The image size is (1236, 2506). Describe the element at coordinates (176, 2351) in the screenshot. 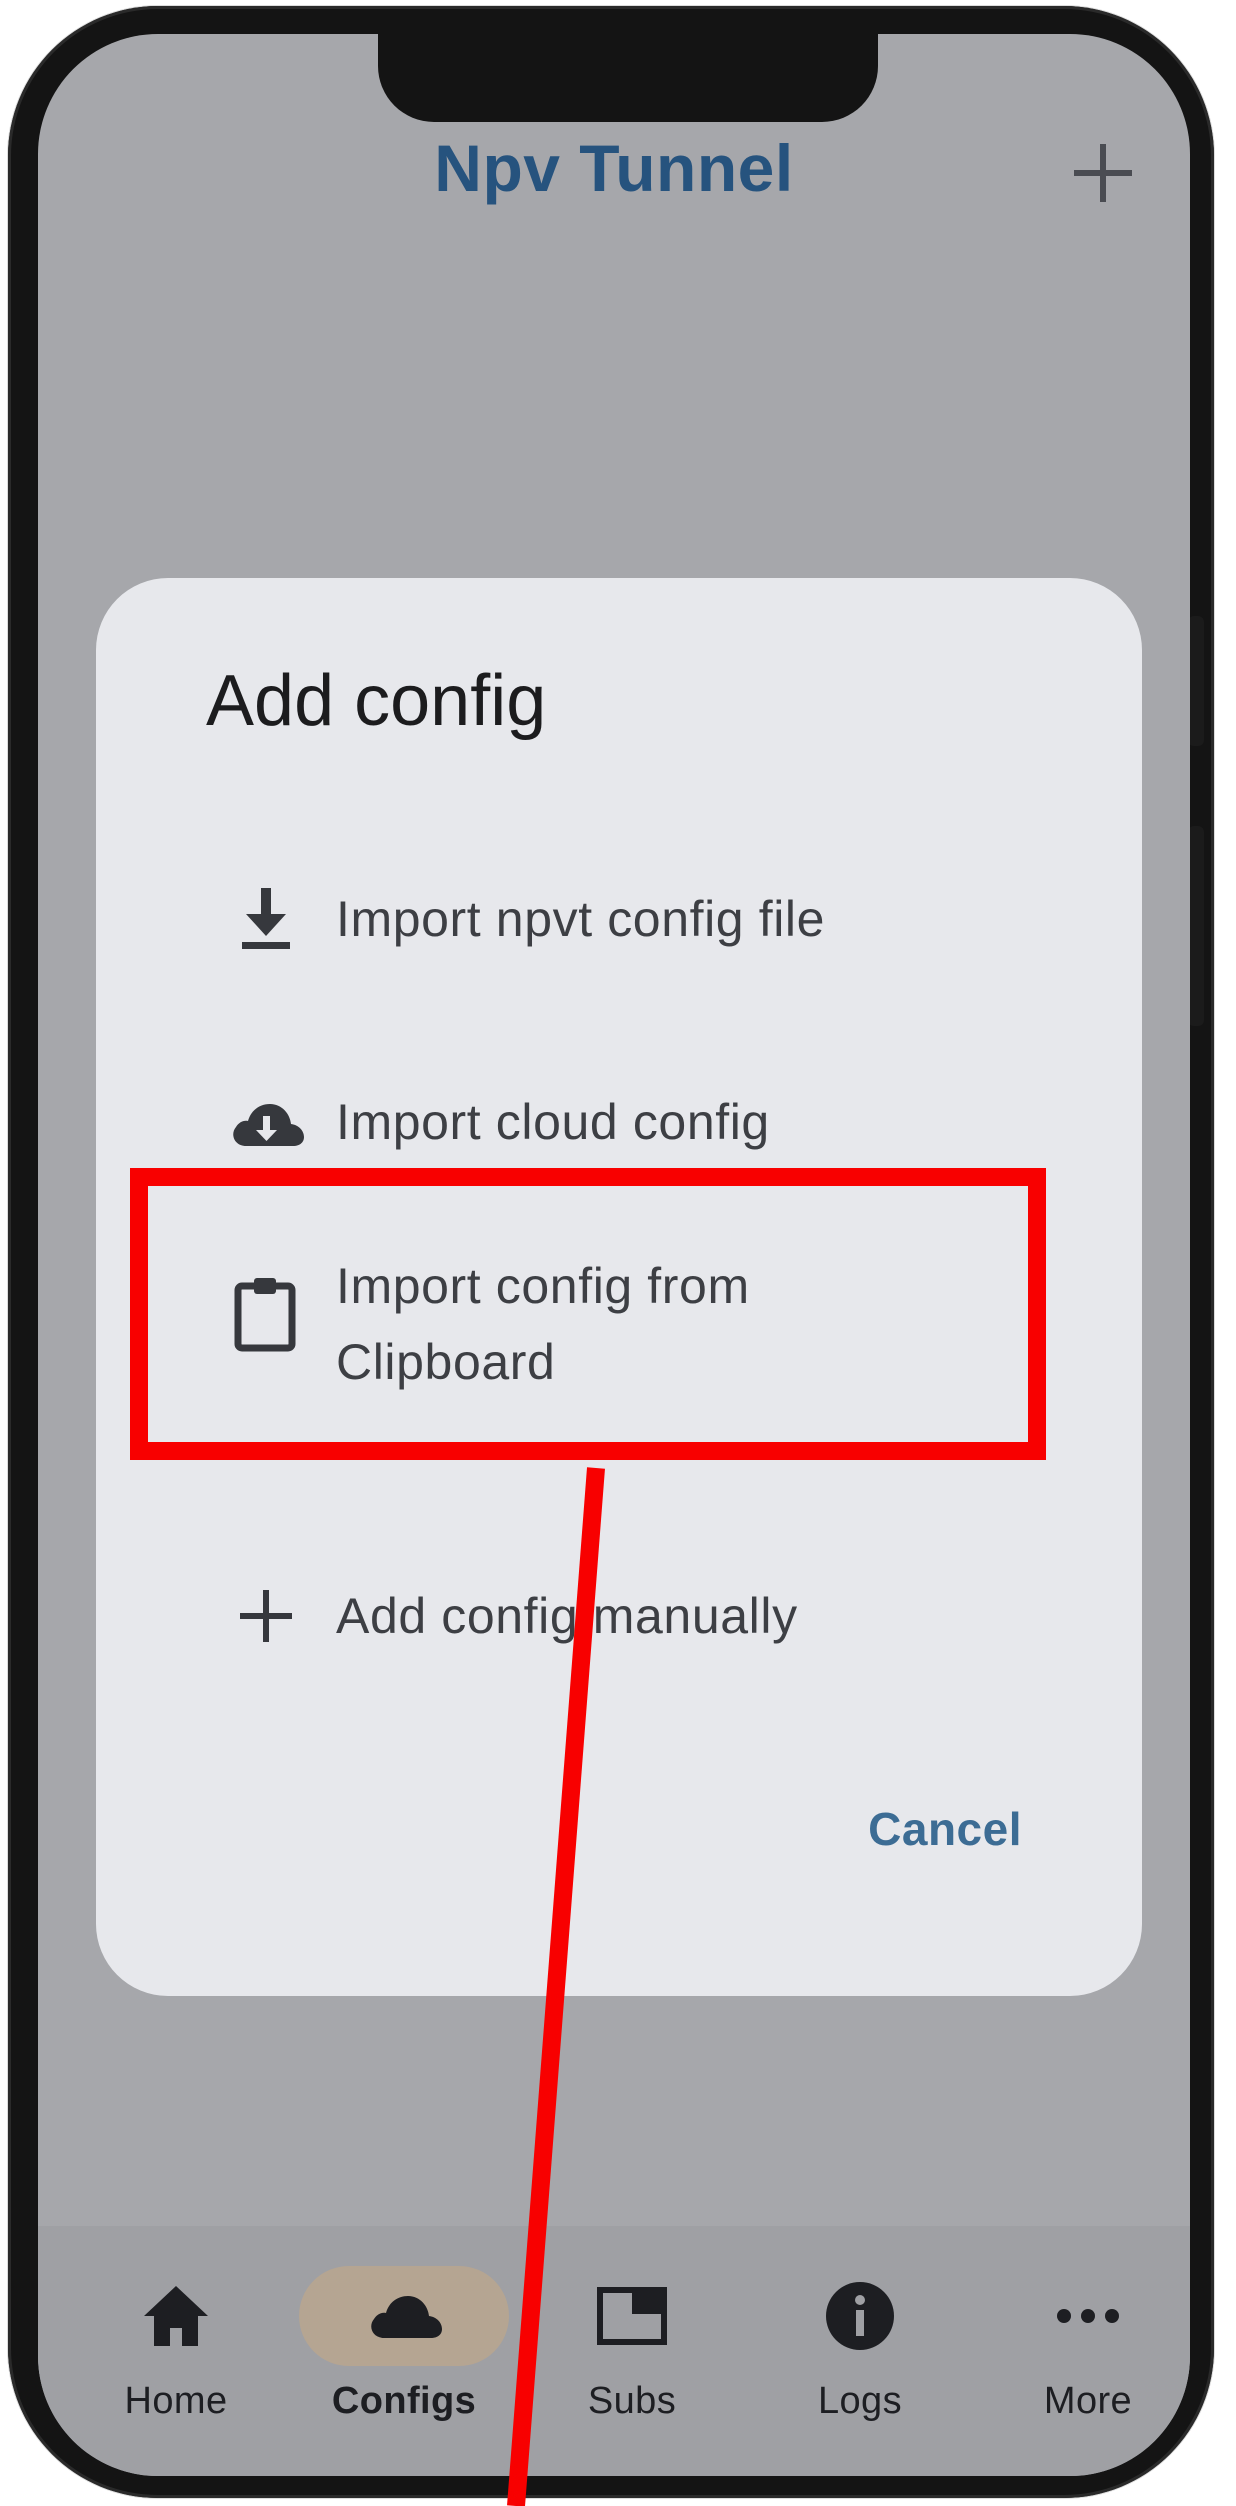

I see `nav-item-home: Home` at that location.